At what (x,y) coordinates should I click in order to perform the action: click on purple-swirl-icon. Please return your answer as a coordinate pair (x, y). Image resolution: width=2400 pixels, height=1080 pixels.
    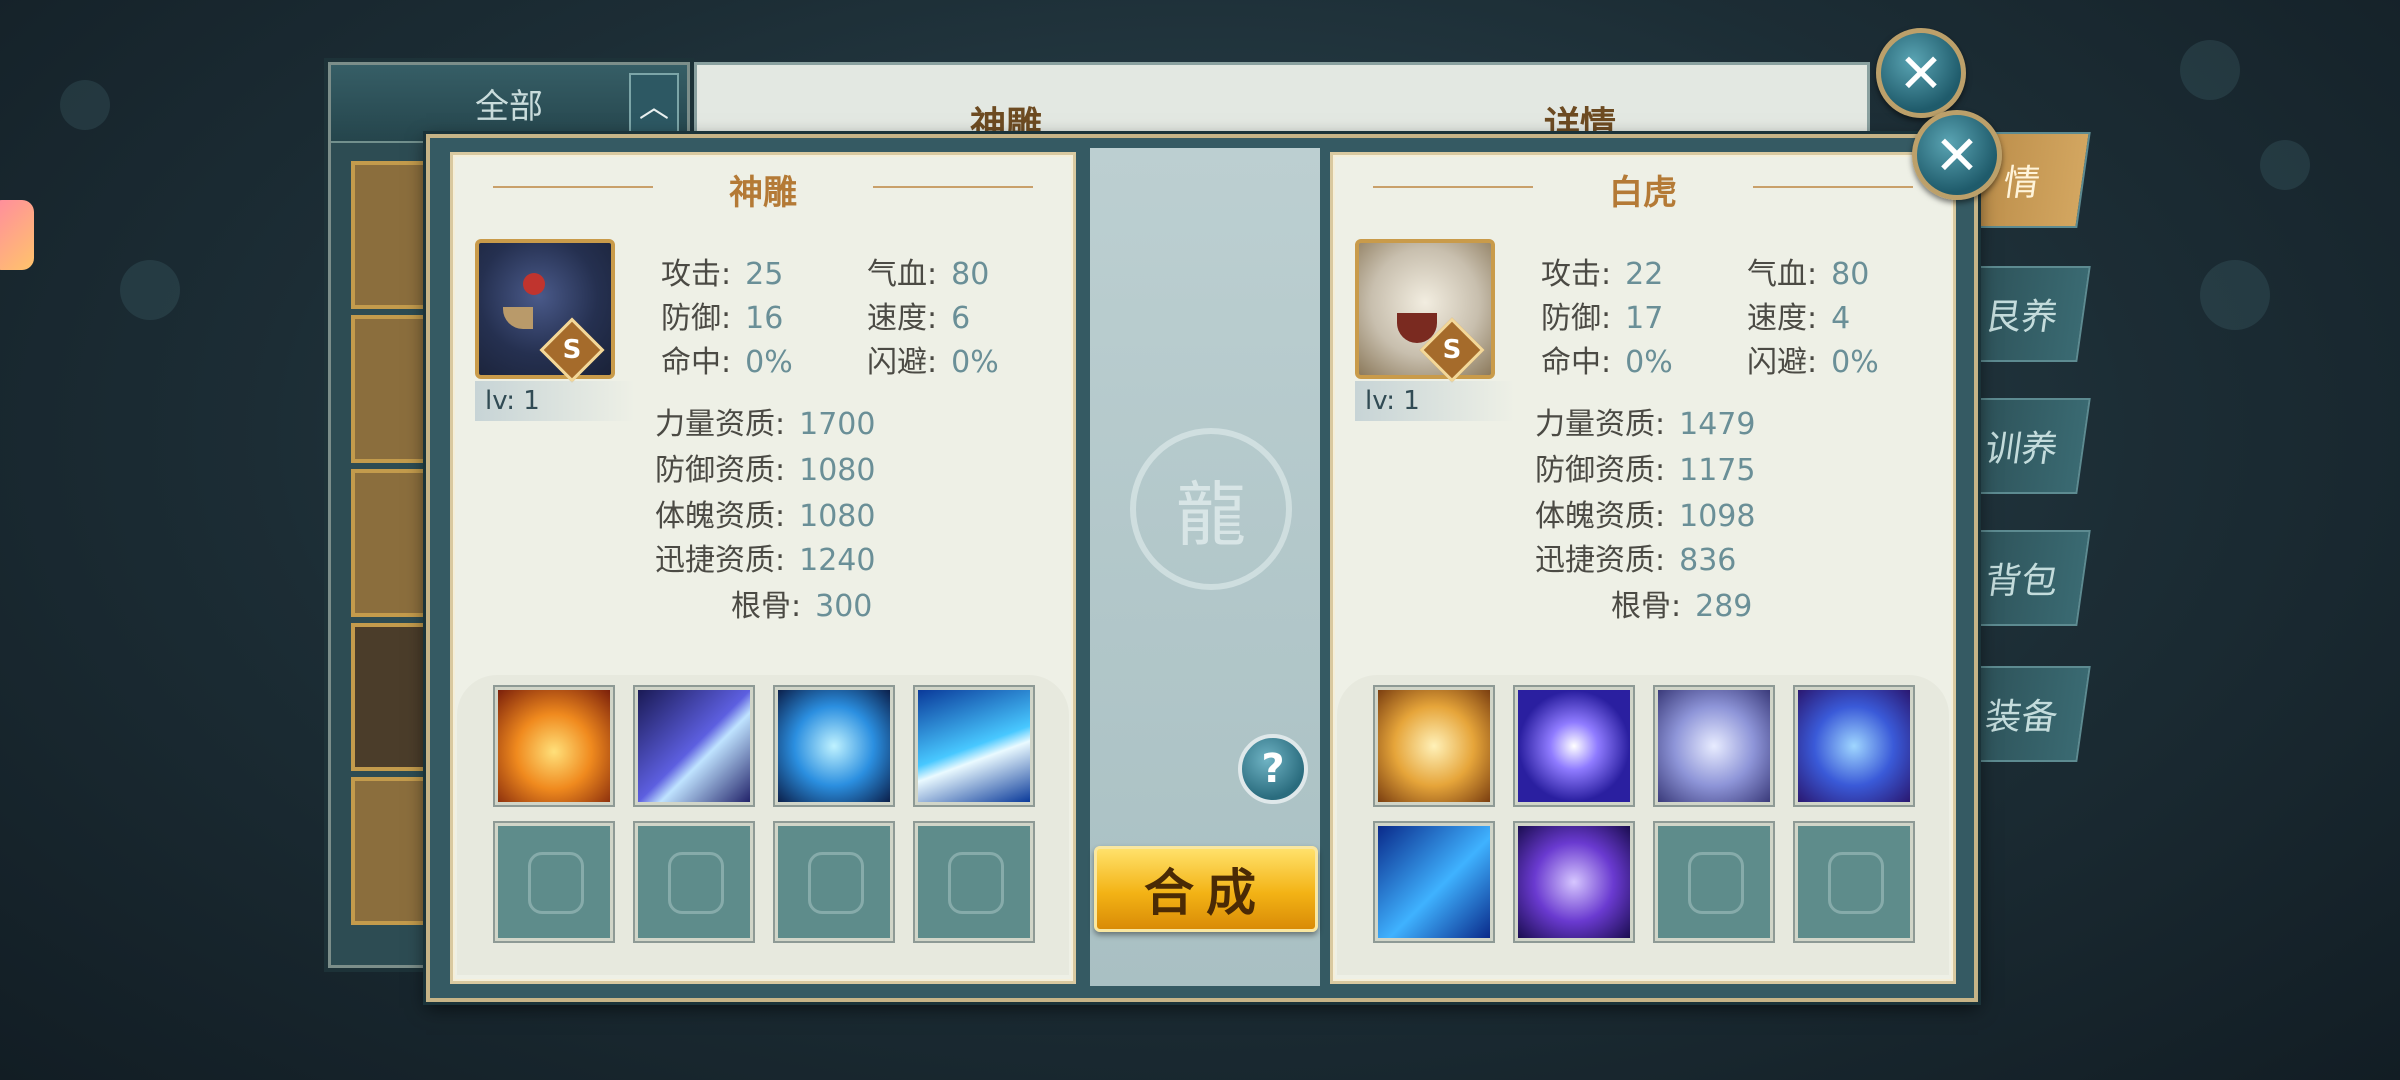
    Looking at the image, I should click on (1574, 882).